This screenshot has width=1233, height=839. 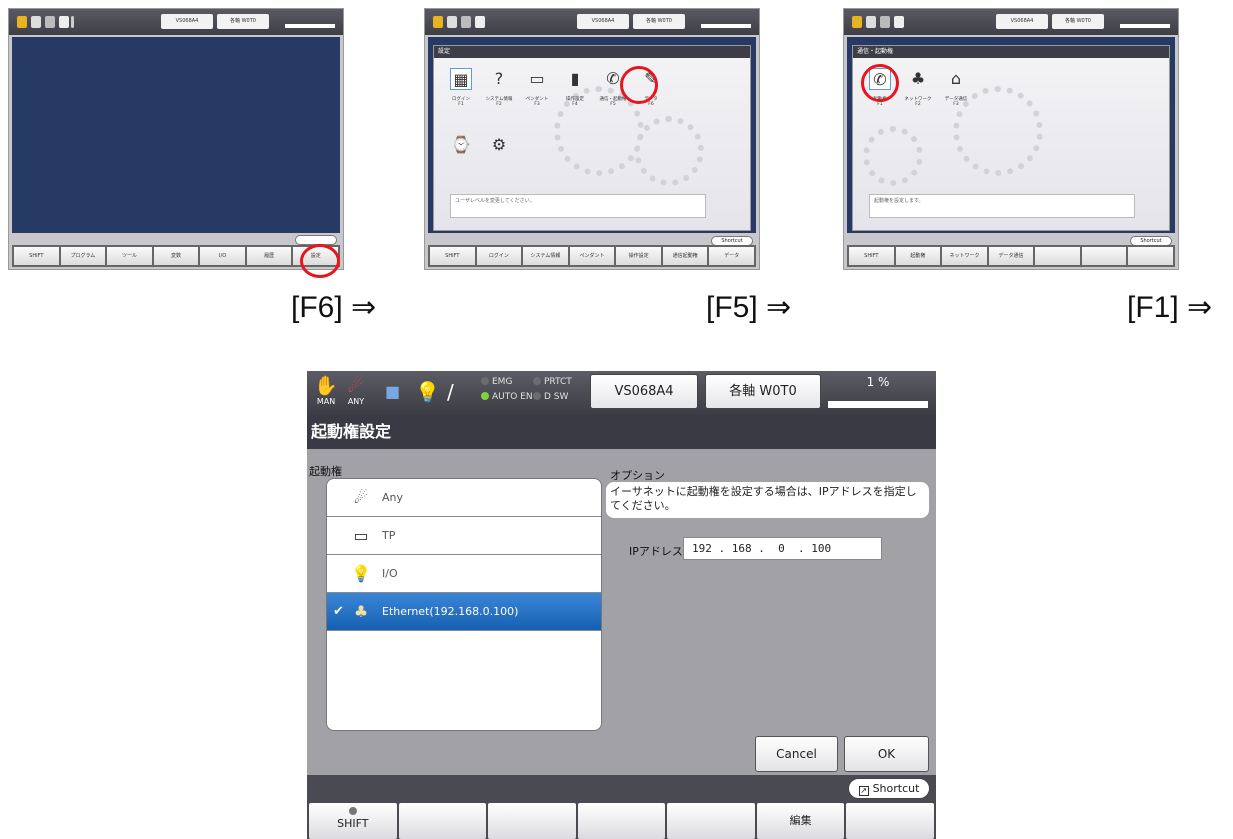 I want to click on function-keys: SHIFT 編集, so click(x=621, y=821).